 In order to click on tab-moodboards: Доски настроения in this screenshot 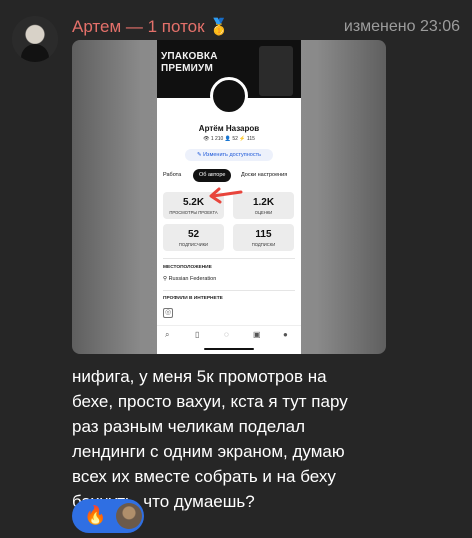, I will do `click(264, 175)`.